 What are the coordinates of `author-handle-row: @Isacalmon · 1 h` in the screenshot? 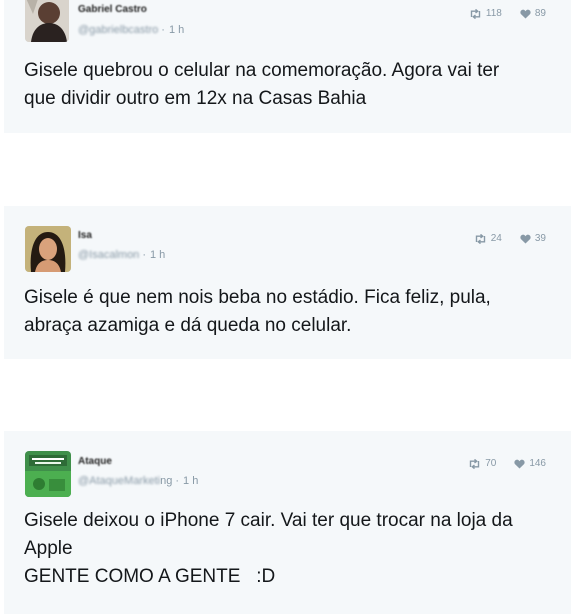 It's located at (122, 255).